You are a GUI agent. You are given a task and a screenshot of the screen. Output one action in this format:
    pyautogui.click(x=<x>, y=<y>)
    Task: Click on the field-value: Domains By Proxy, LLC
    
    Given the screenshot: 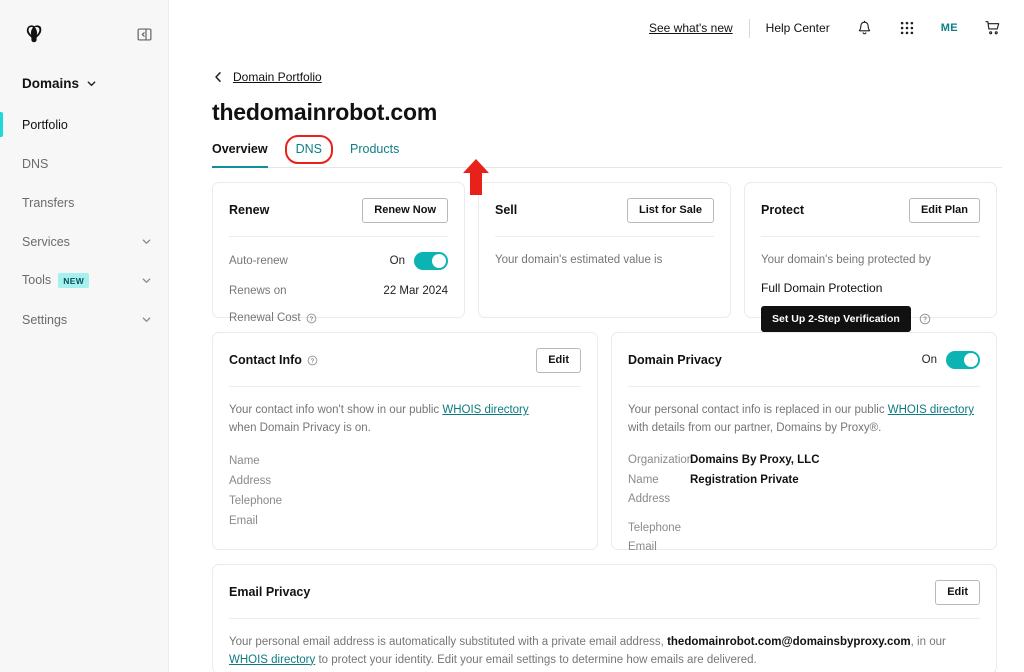 What is the action you would take?
    pyautogui.click(x=755, y=460)
    